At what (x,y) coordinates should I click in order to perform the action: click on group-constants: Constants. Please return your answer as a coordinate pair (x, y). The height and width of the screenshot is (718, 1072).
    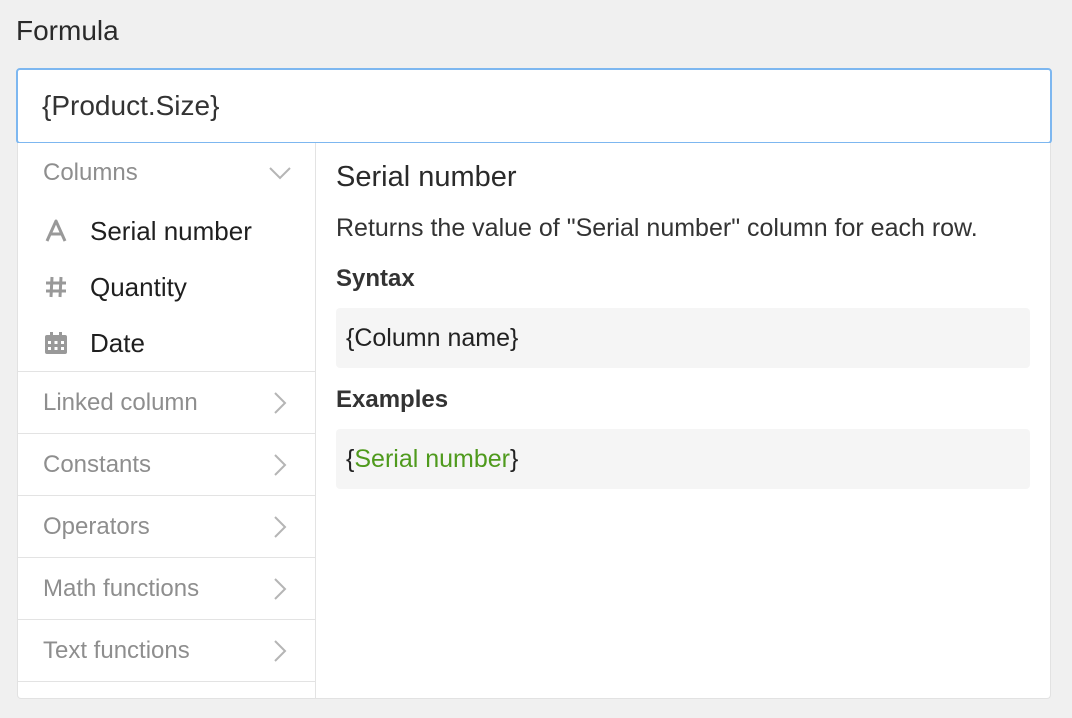
    Looking at the image, I should click on (166, 464).